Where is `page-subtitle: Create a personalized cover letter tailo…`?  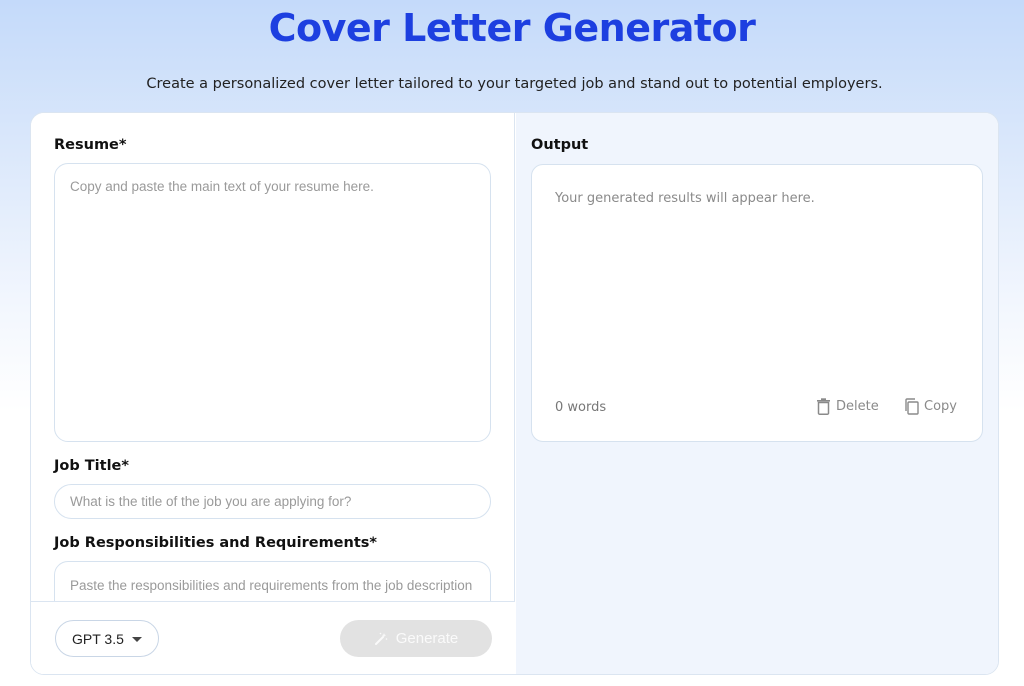
page-subtitle: Create a personalized cover letter tailo… is located at coordinates (514, 84).